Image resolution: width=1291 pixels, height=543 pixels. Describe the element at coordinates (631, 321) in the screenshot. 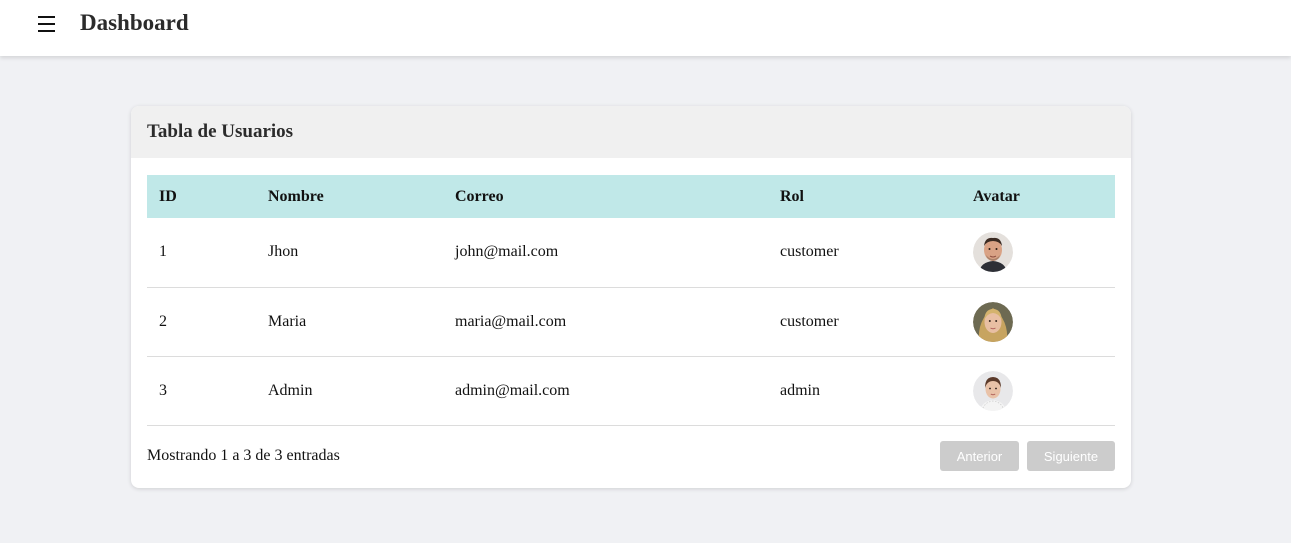

I see `table-row: 2 Maria maria@mail.com customer` at that location.